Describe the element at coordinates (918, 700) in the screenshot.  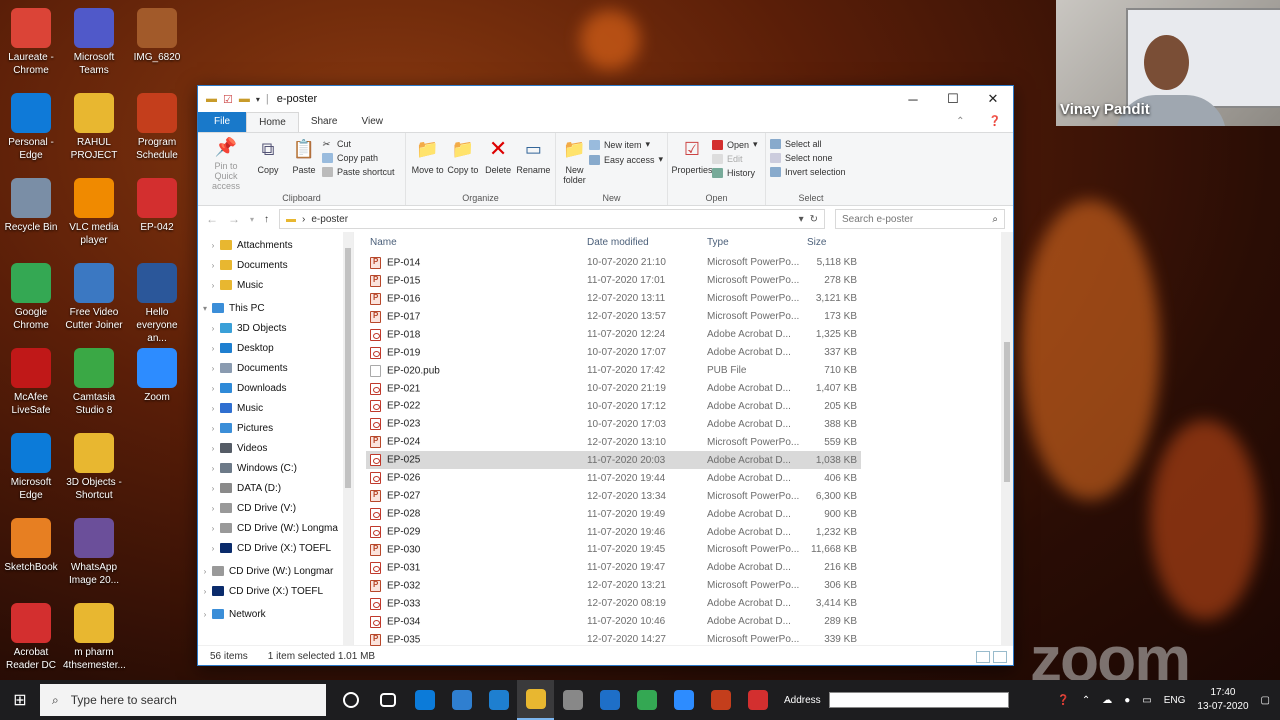
I see `address-toolbar-input` at that location.